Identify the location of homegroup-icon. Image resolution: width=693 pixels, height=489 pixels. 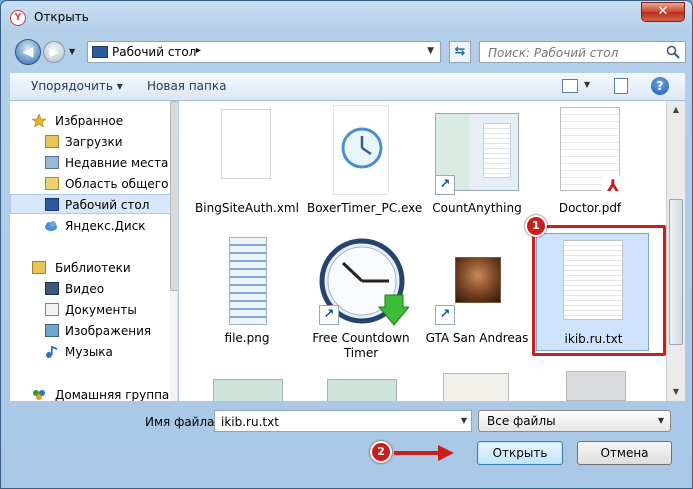
(39, 395).